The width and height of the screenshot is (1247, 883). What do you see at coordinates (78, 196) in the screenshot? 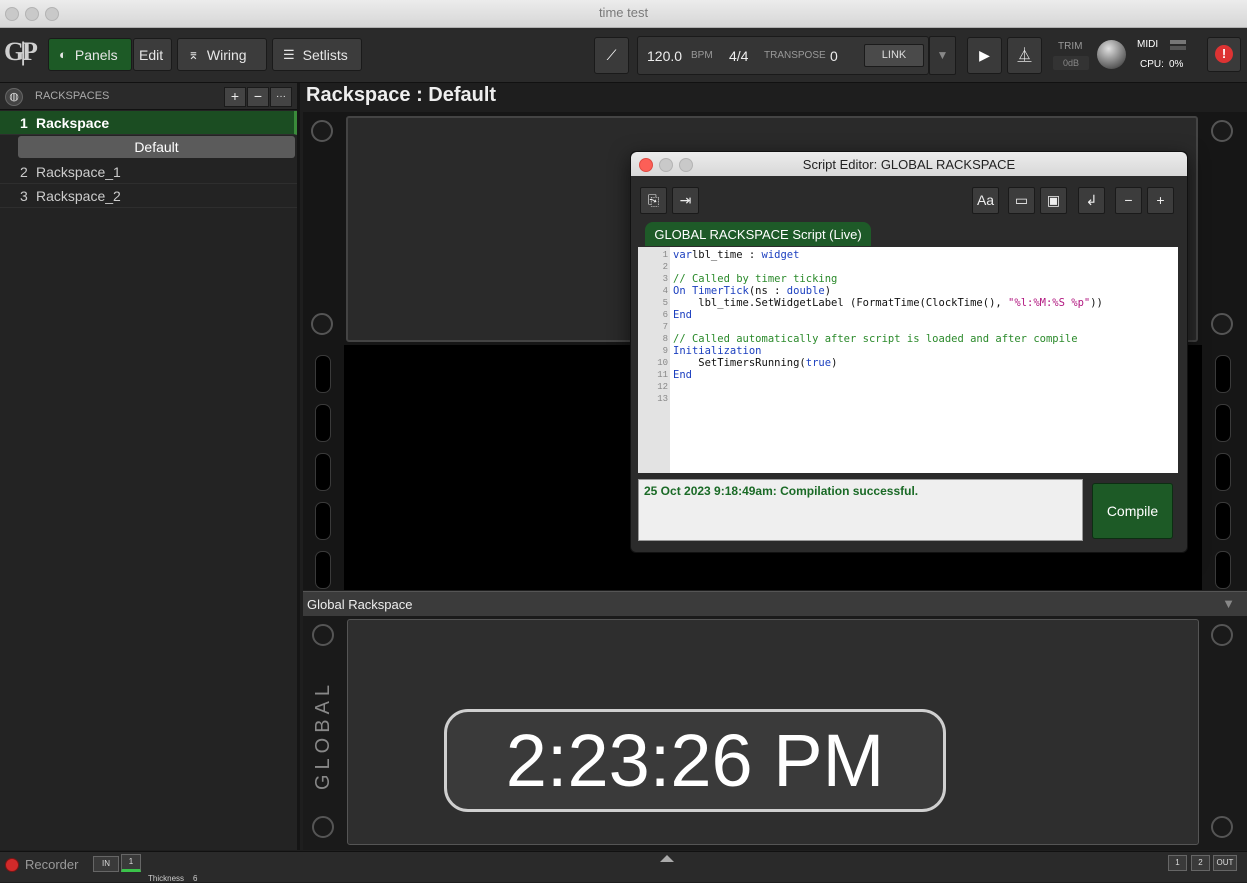
I see `rackspace-label: Rackspace_2` at bounding box center [78, 196].